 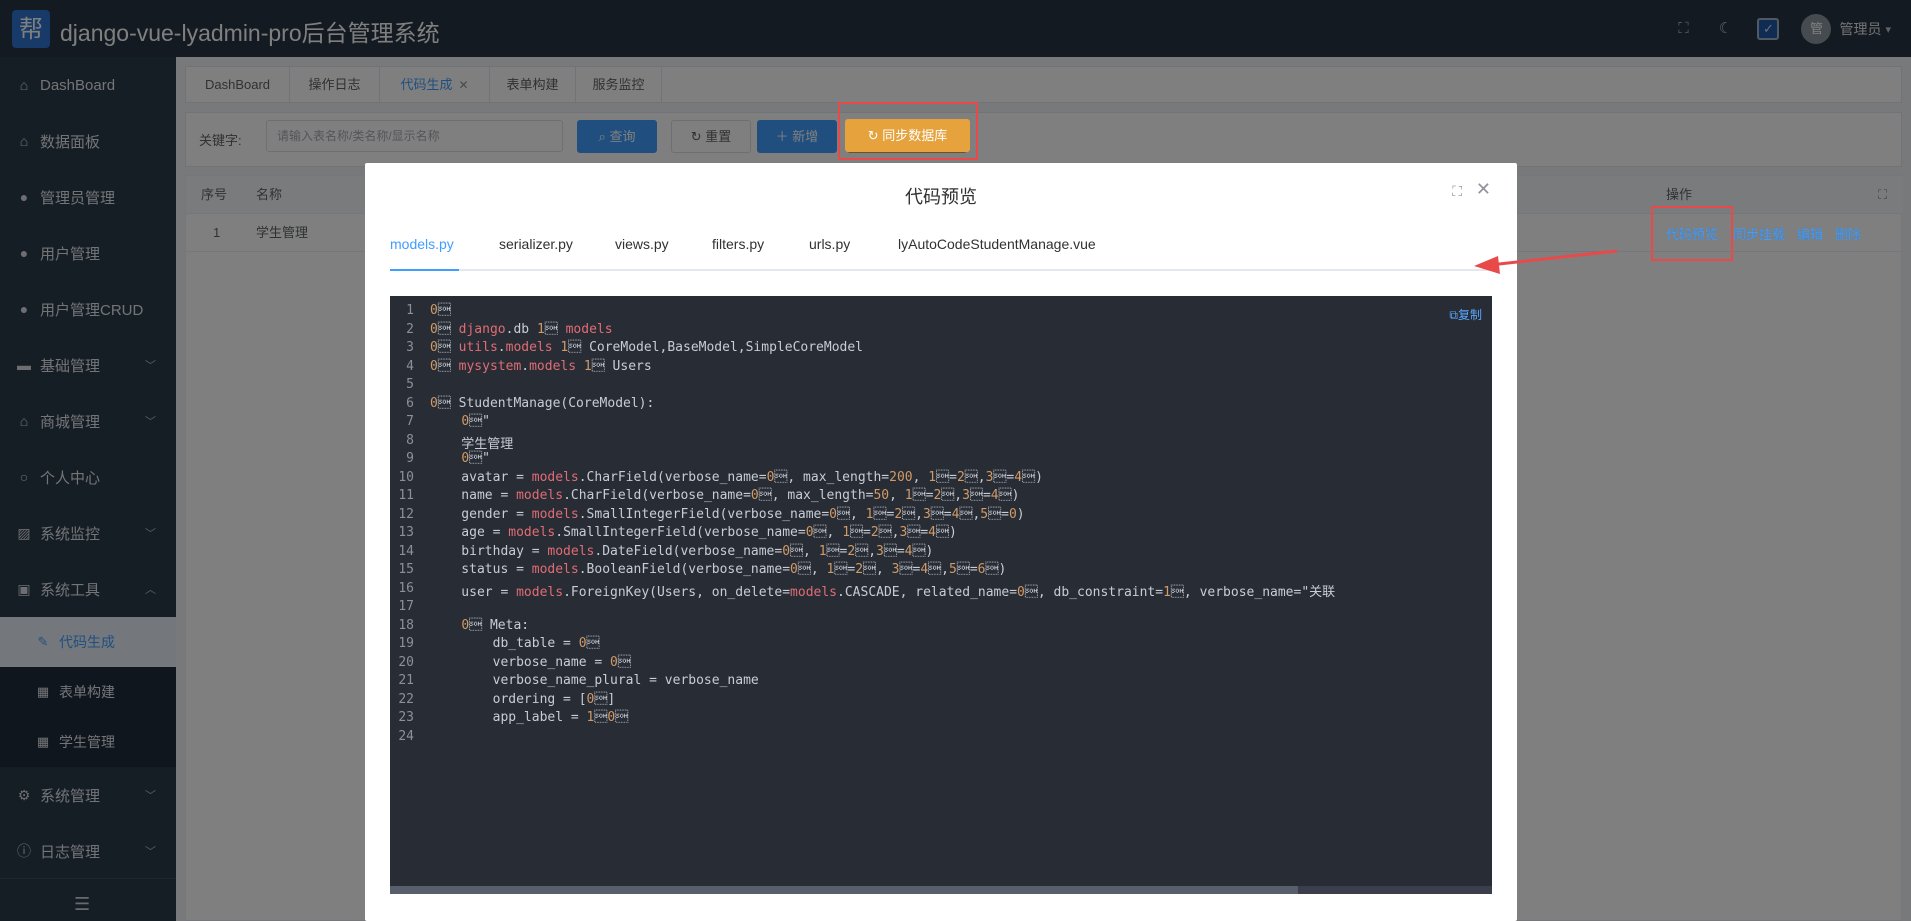 What do you see at coordinates (1546, 261) in the screenshot?
I see `annotation-arrow` at bounding box center [1546, 261].